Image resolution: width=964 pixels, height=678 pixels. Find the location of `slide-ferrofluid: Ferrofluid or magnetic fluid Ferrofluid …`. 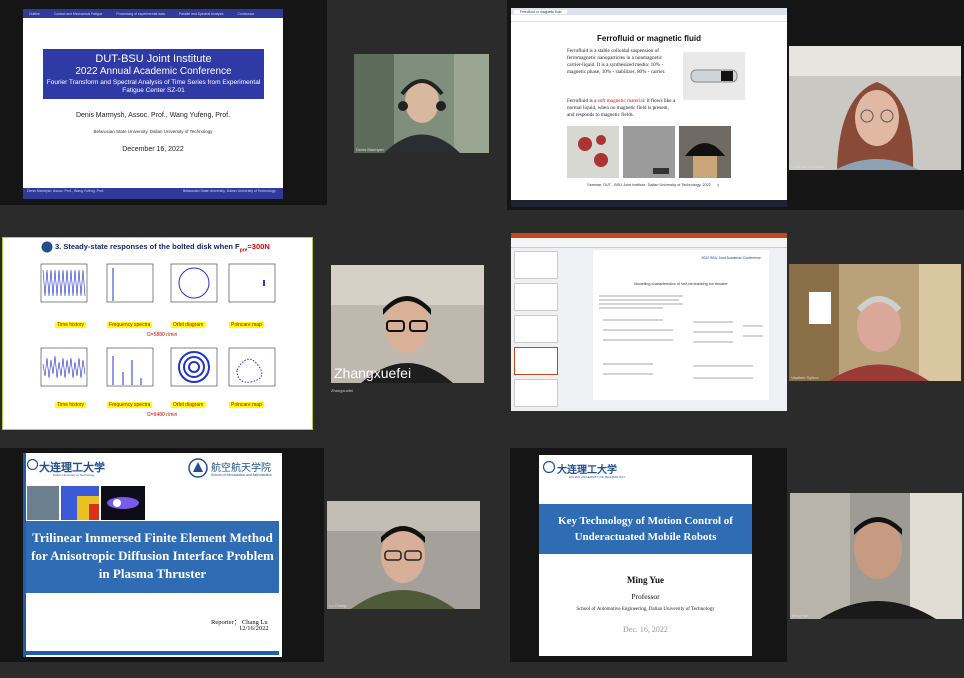

slide-ferrofluid: Ferrofluid or magnetic fluid Ferrofluid … is located at coordinates (649, 107).